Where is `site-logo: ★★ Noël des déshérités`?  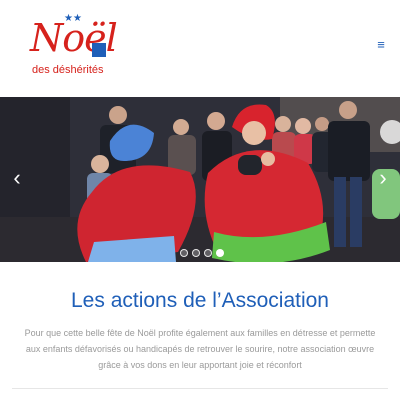 site-logo: ★★ Noël des déshérités is located at coordinates (77, 47).